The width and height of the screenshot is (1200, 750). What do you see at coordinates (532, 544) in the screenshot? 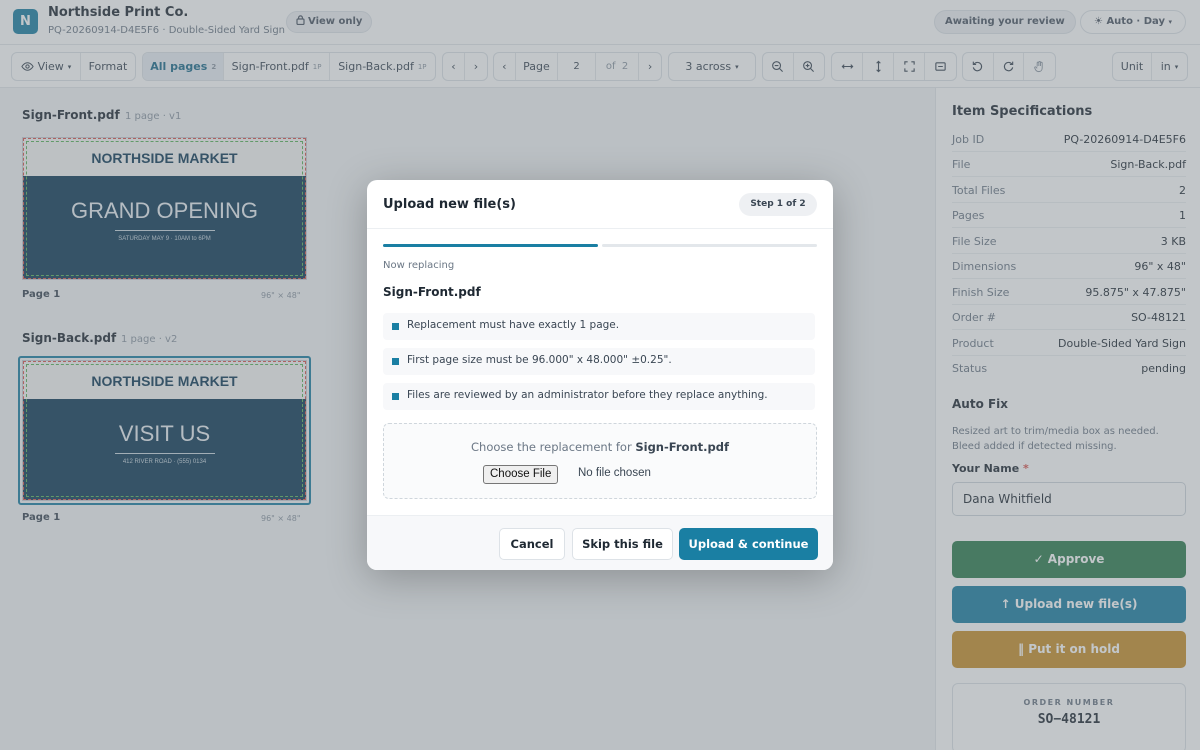
I see `cancel-button: Cancel` at bounding box center [532, 544].